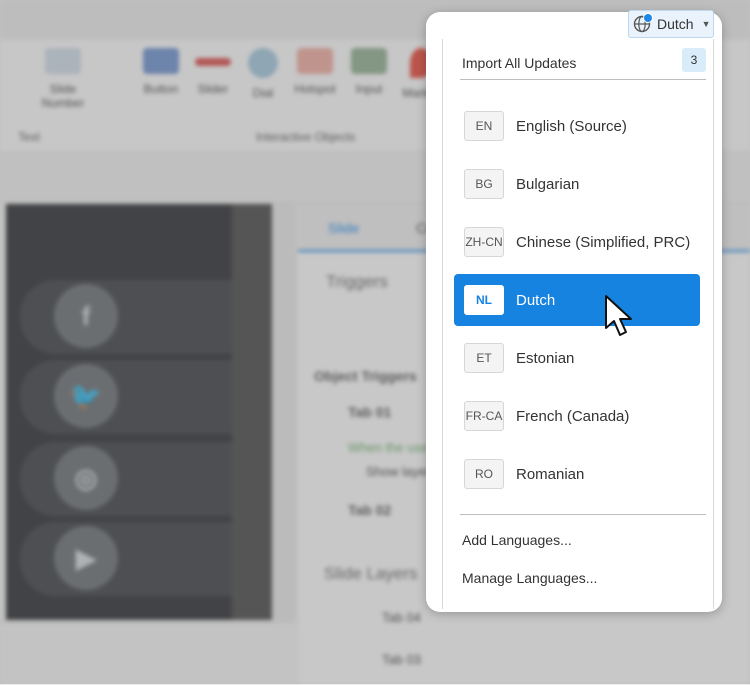  I want to click on separator-bottom, so click(583, 514).